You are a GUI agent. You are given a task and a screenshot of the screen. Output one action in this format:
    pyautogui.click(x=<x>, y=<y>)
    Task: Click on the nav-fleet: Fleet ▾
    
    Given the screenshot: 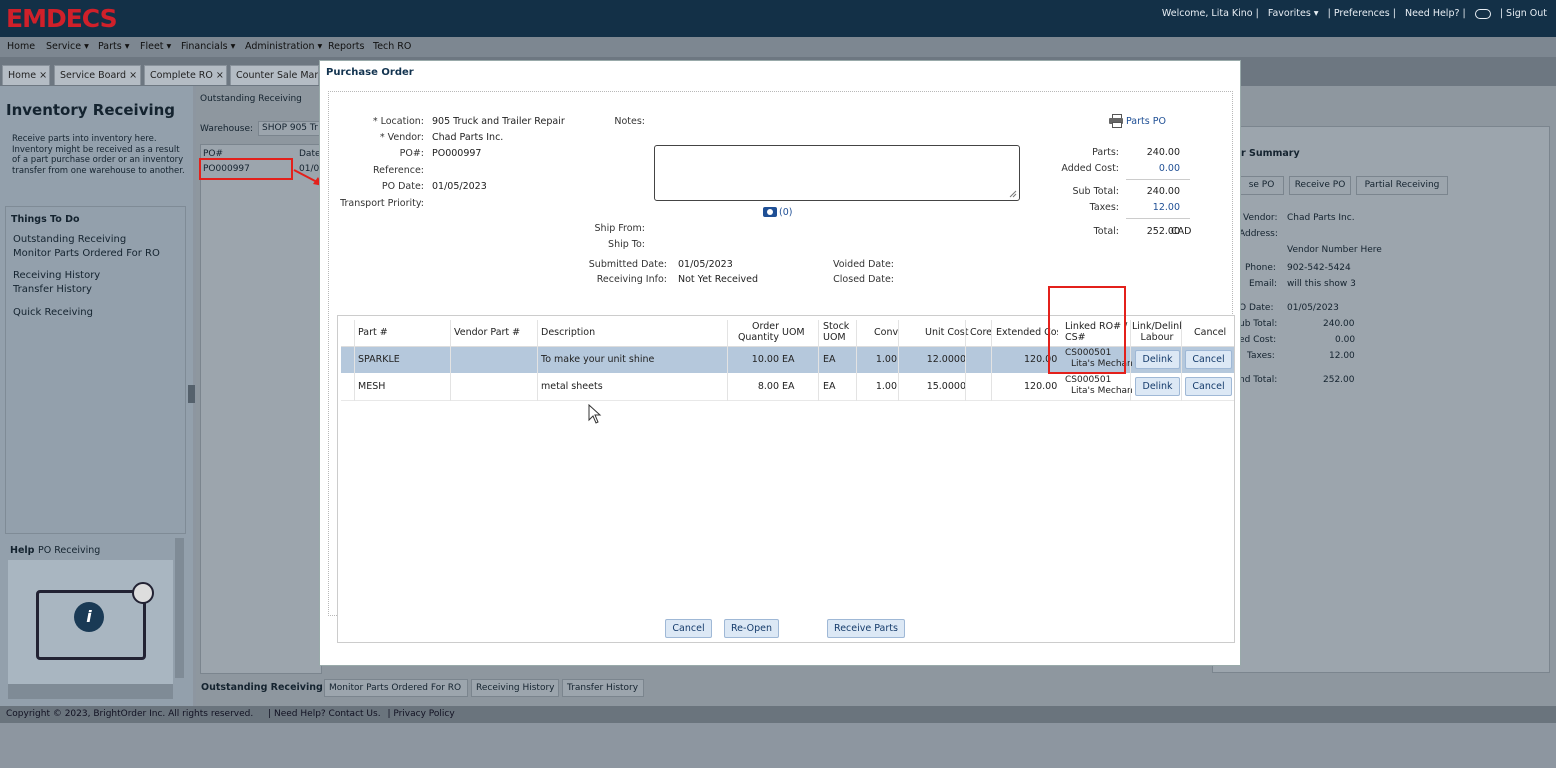 What is the action you would take?
    pyautogui.click(x=155, y=46)
    